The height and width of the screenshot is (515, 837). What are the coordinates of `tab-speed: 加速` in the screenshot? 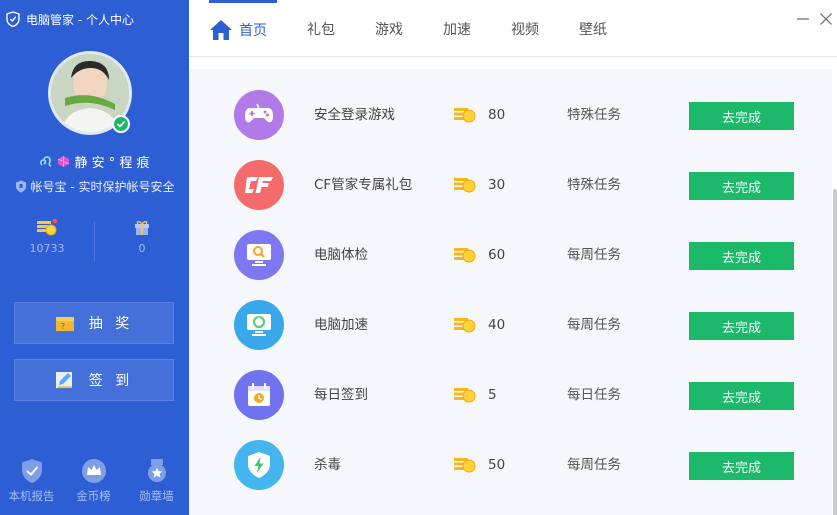 It's located at (457, 28).